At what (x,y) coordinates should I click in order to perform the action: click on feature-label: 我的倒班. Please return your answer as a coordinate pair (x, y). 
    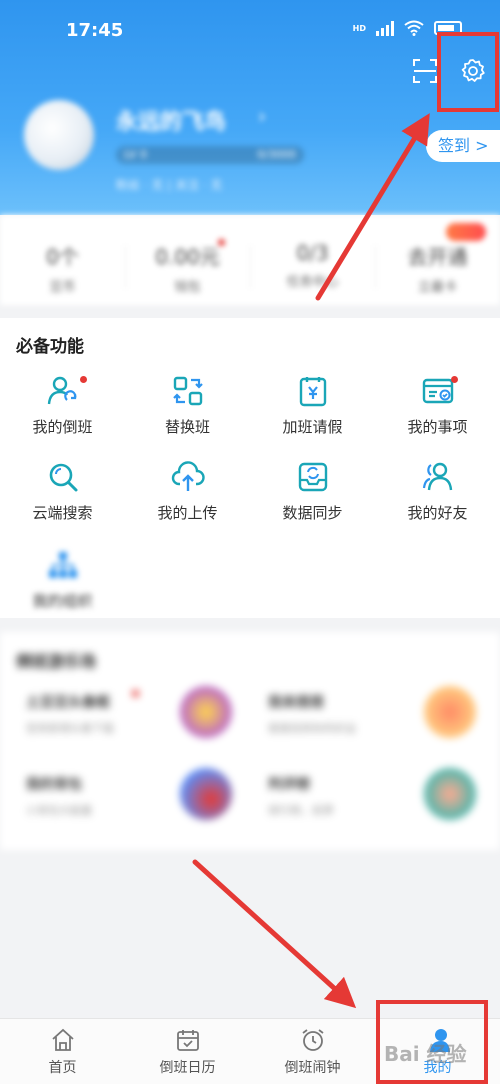
    Looking at the image, I should click on (62, 427).